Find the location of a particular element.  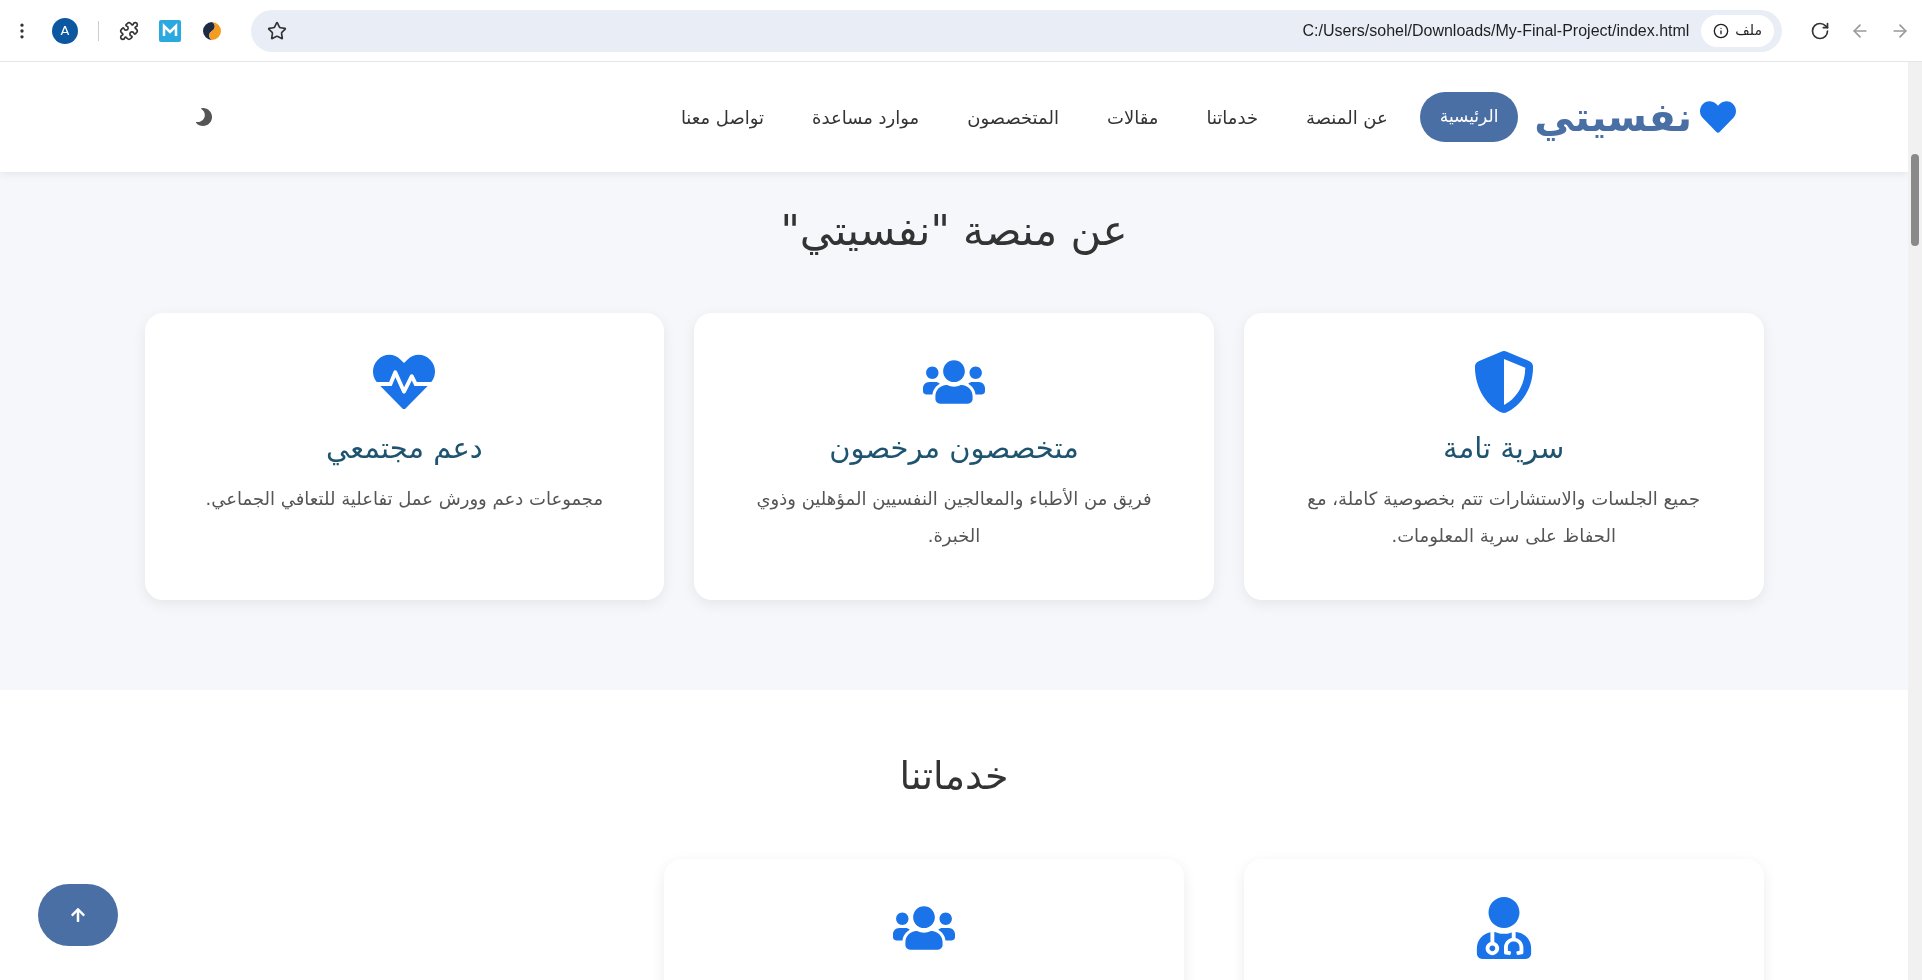

nav-link: عن المنصة is located at coordinates (1347, 117).